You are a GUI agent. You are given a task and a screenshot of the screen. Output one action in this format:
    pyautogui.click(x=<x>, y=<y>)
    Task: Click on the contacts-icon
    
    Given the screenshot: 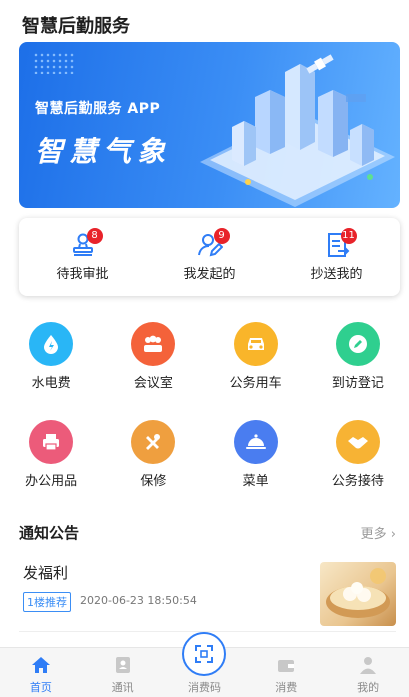 What is the action you would take?
    pyautogui.click(x=122, y=665)
    